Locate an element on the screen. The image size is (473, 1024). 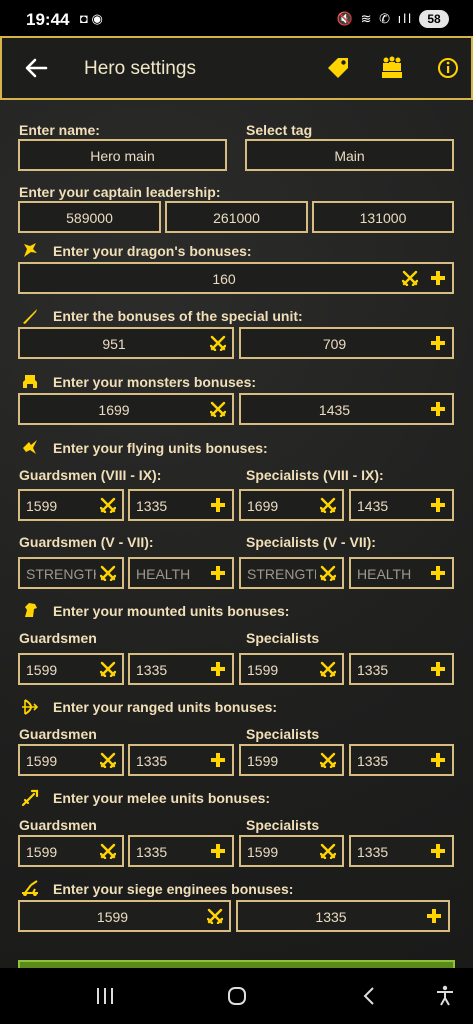
special-unit-icon is located at coordinates (30, 316).